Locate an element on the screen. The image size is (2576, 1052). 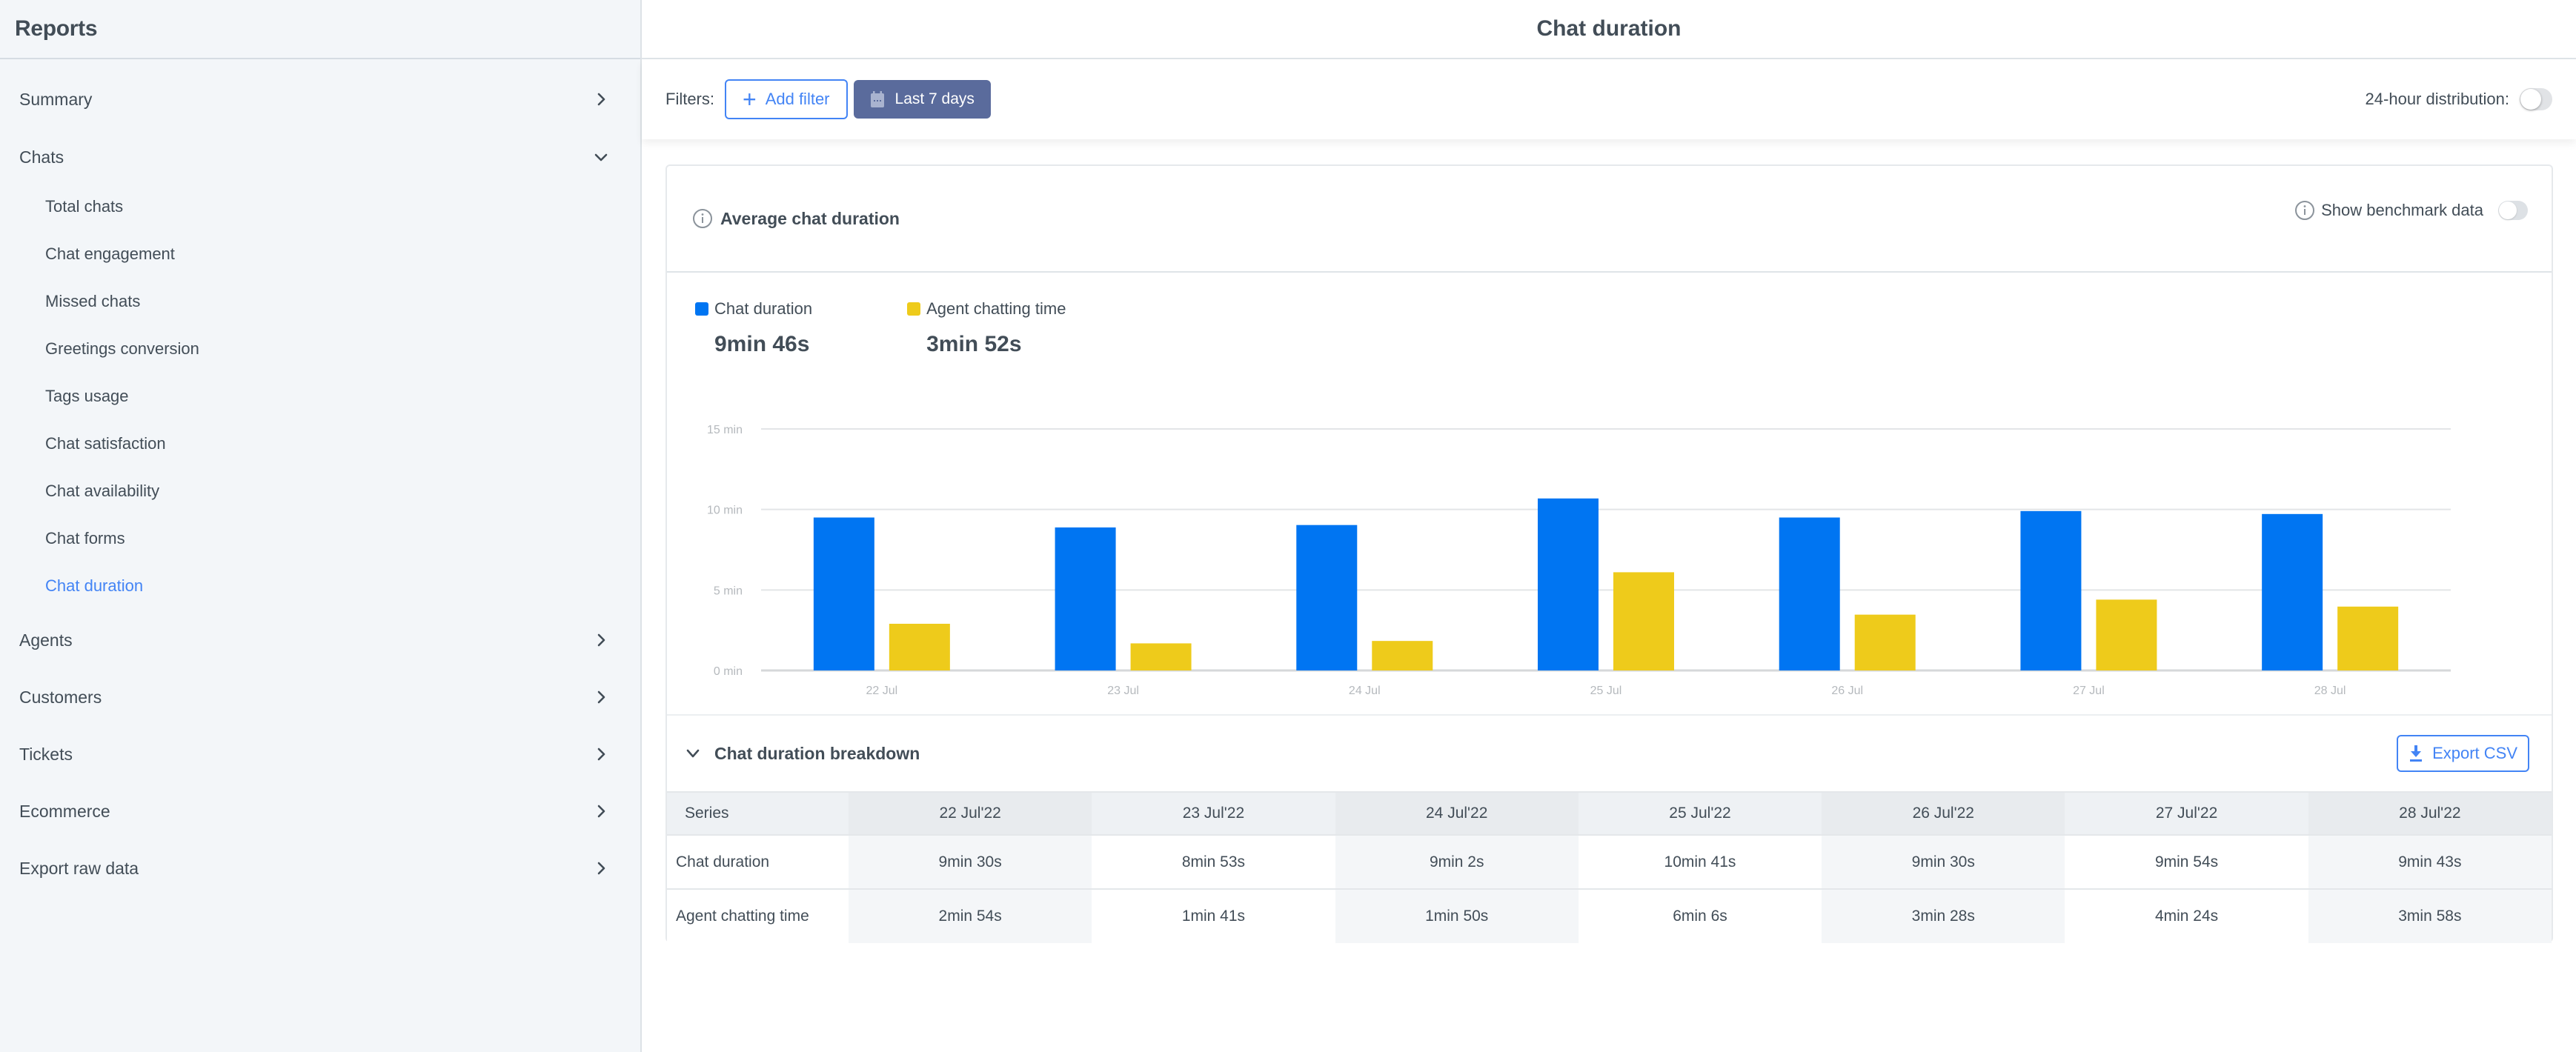
sidebar-item-label: Customers is located at coordinates (61, 697).